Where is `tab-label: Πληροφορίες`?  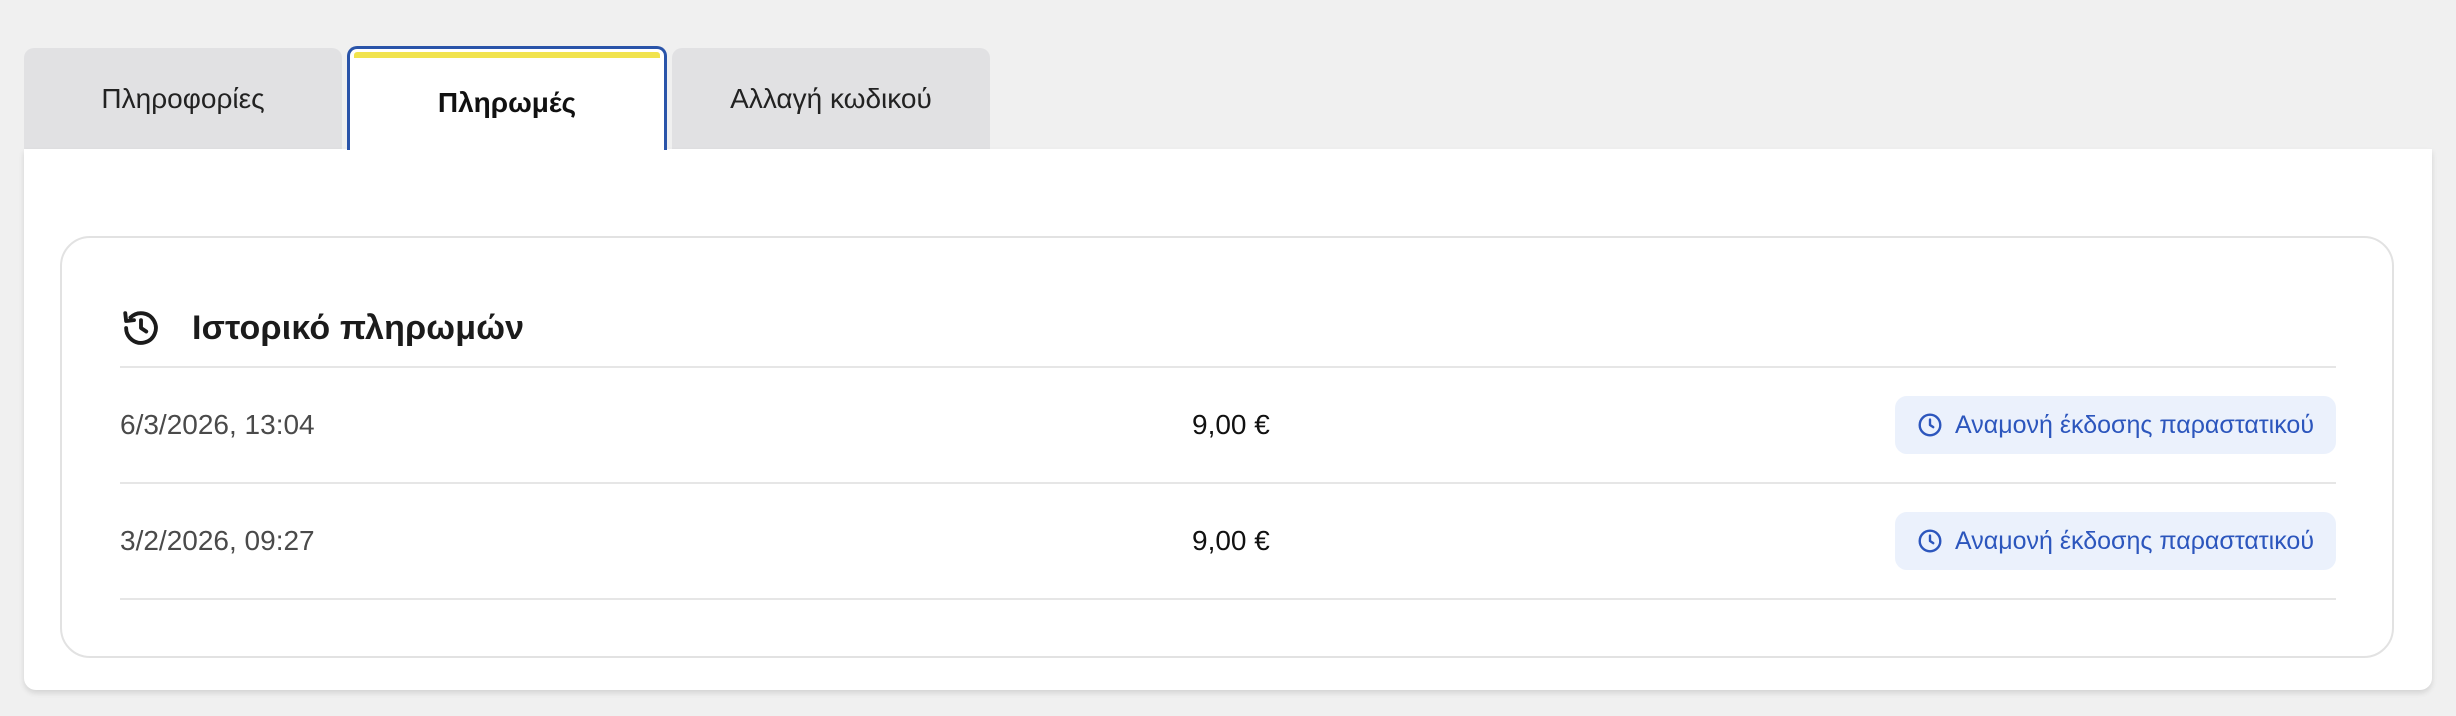 tab-label: Πληροφορίες is located at coordinates (183, 98).